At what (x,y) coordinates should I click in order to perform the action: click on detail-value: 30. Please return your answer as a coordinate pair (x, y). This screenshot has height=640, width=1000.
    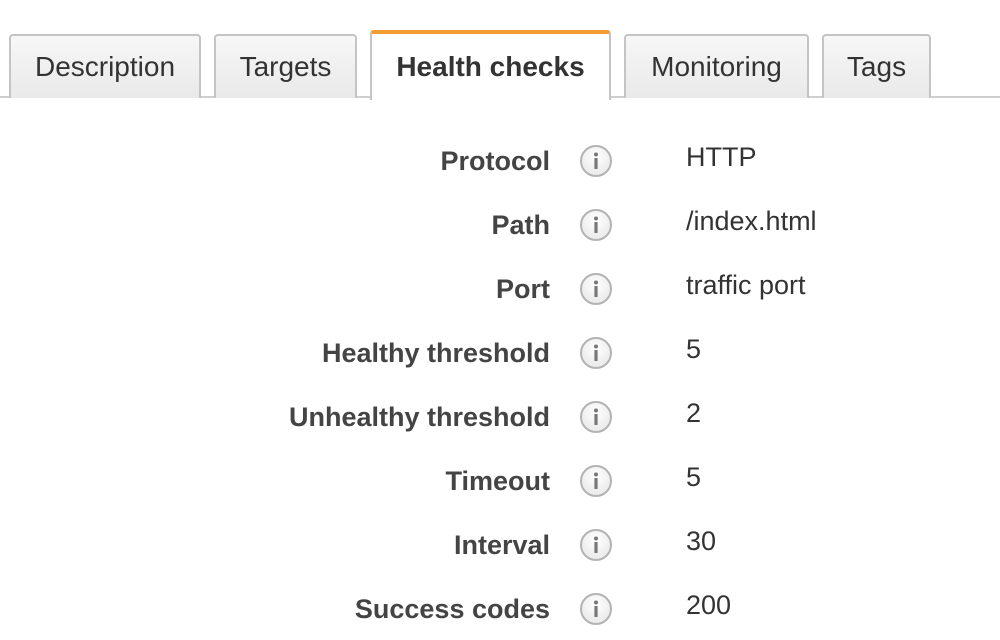
    Looking at the image, I should click on (701, 541).